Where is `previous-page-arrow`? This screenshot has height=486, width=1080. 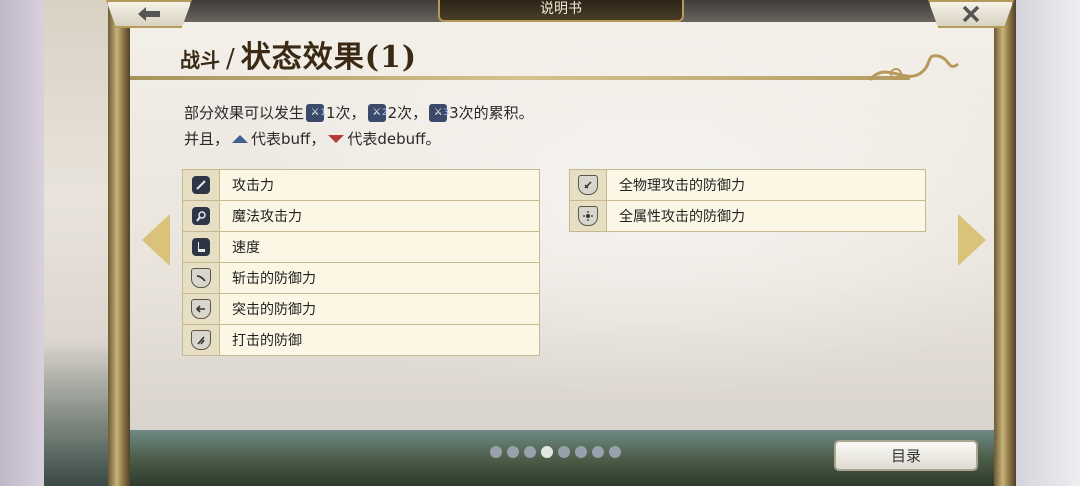
previous-page-arrow is located at coordinates (156, 240).